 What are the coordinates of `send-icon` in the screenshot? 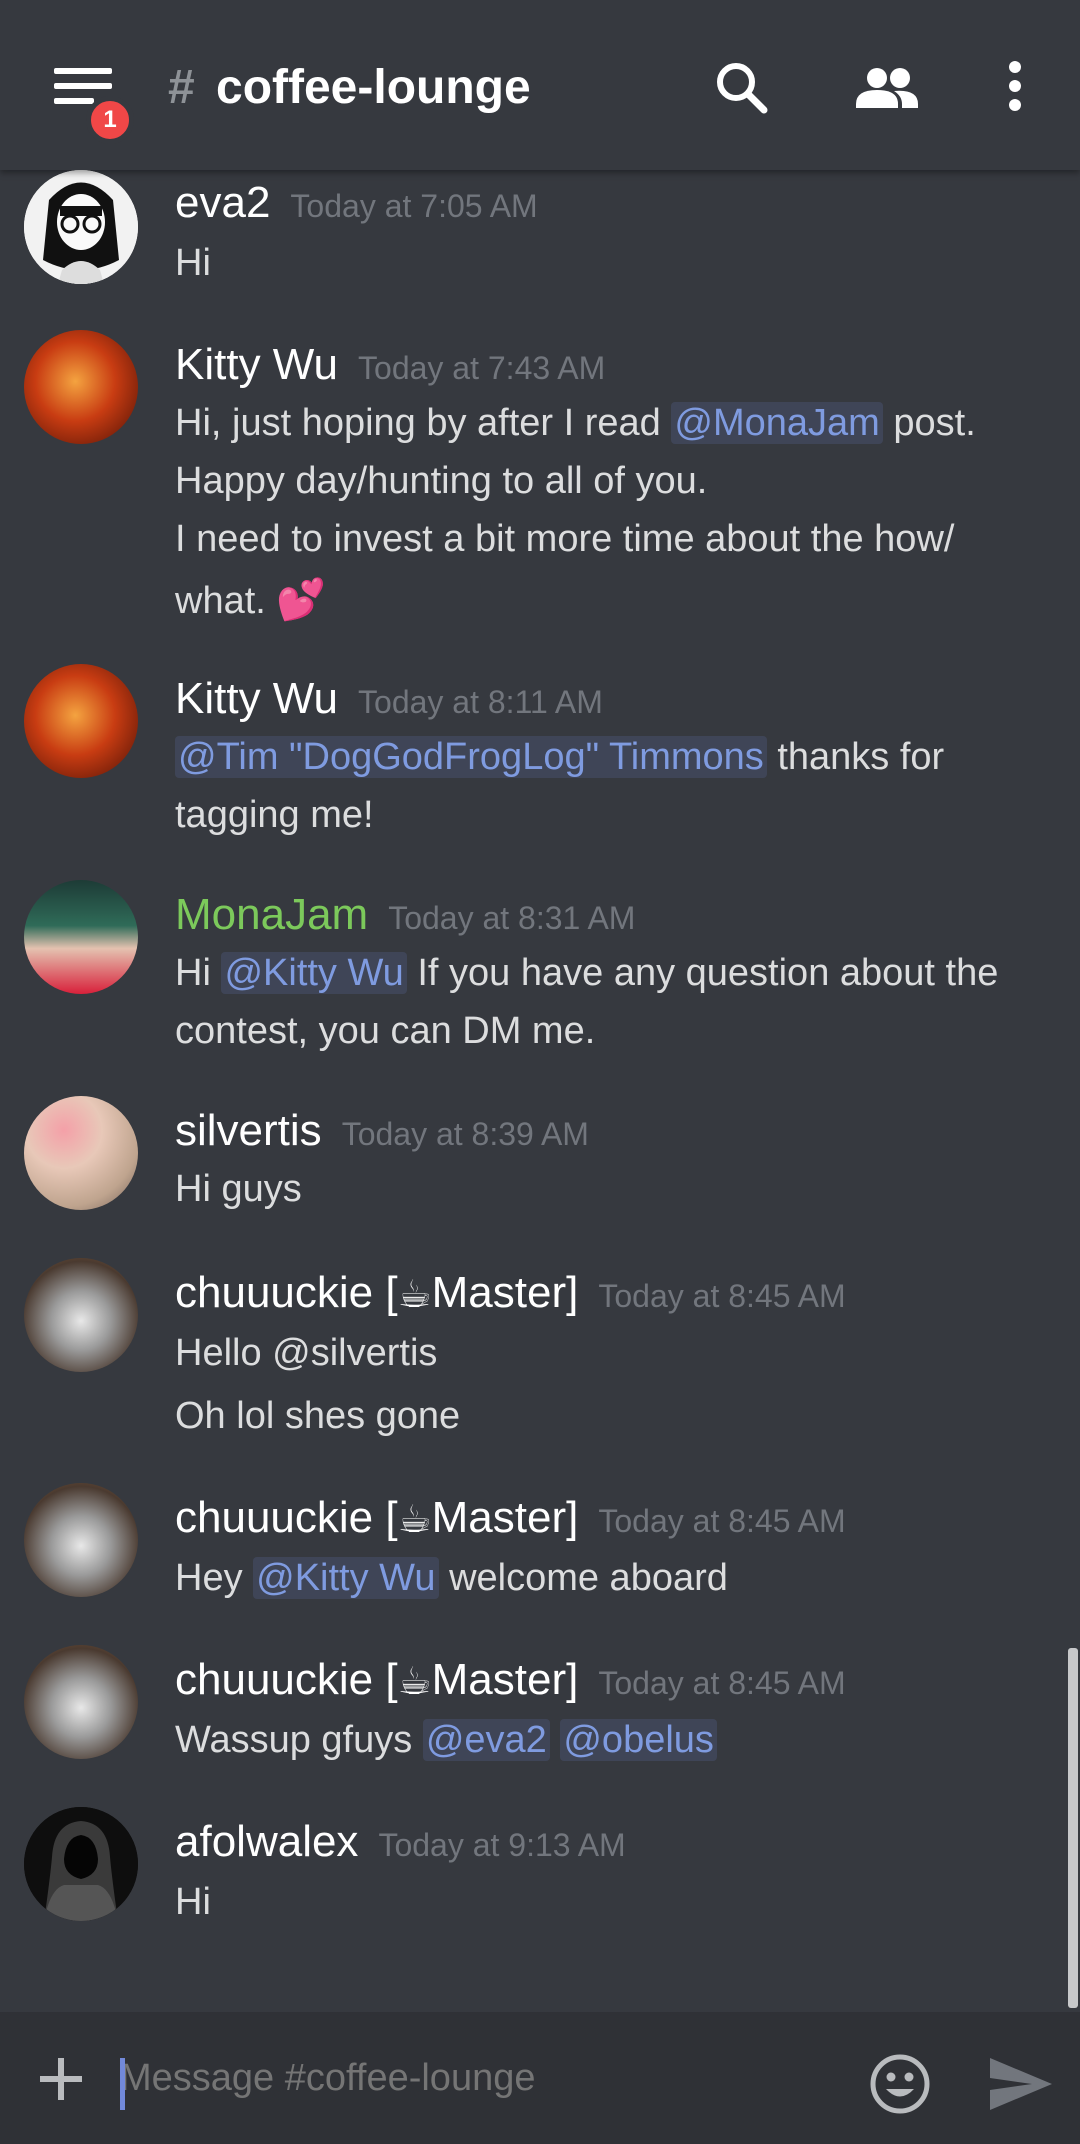 It's located at (1021, 2084).